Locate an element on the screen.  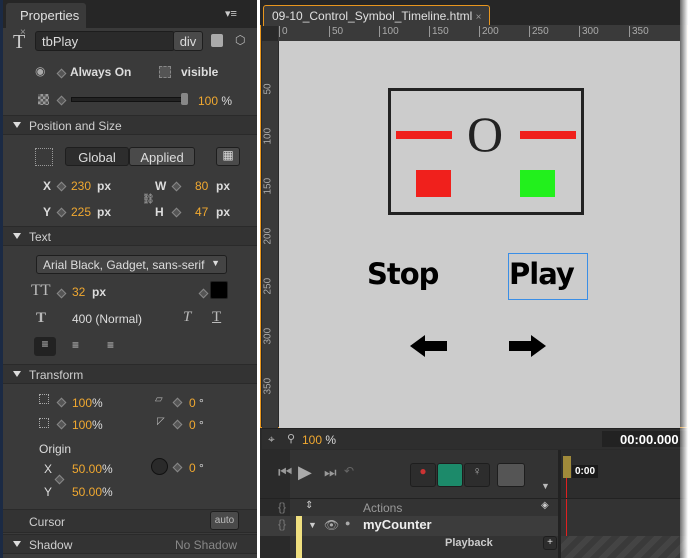
red-square is located at coordinates (433, 183).